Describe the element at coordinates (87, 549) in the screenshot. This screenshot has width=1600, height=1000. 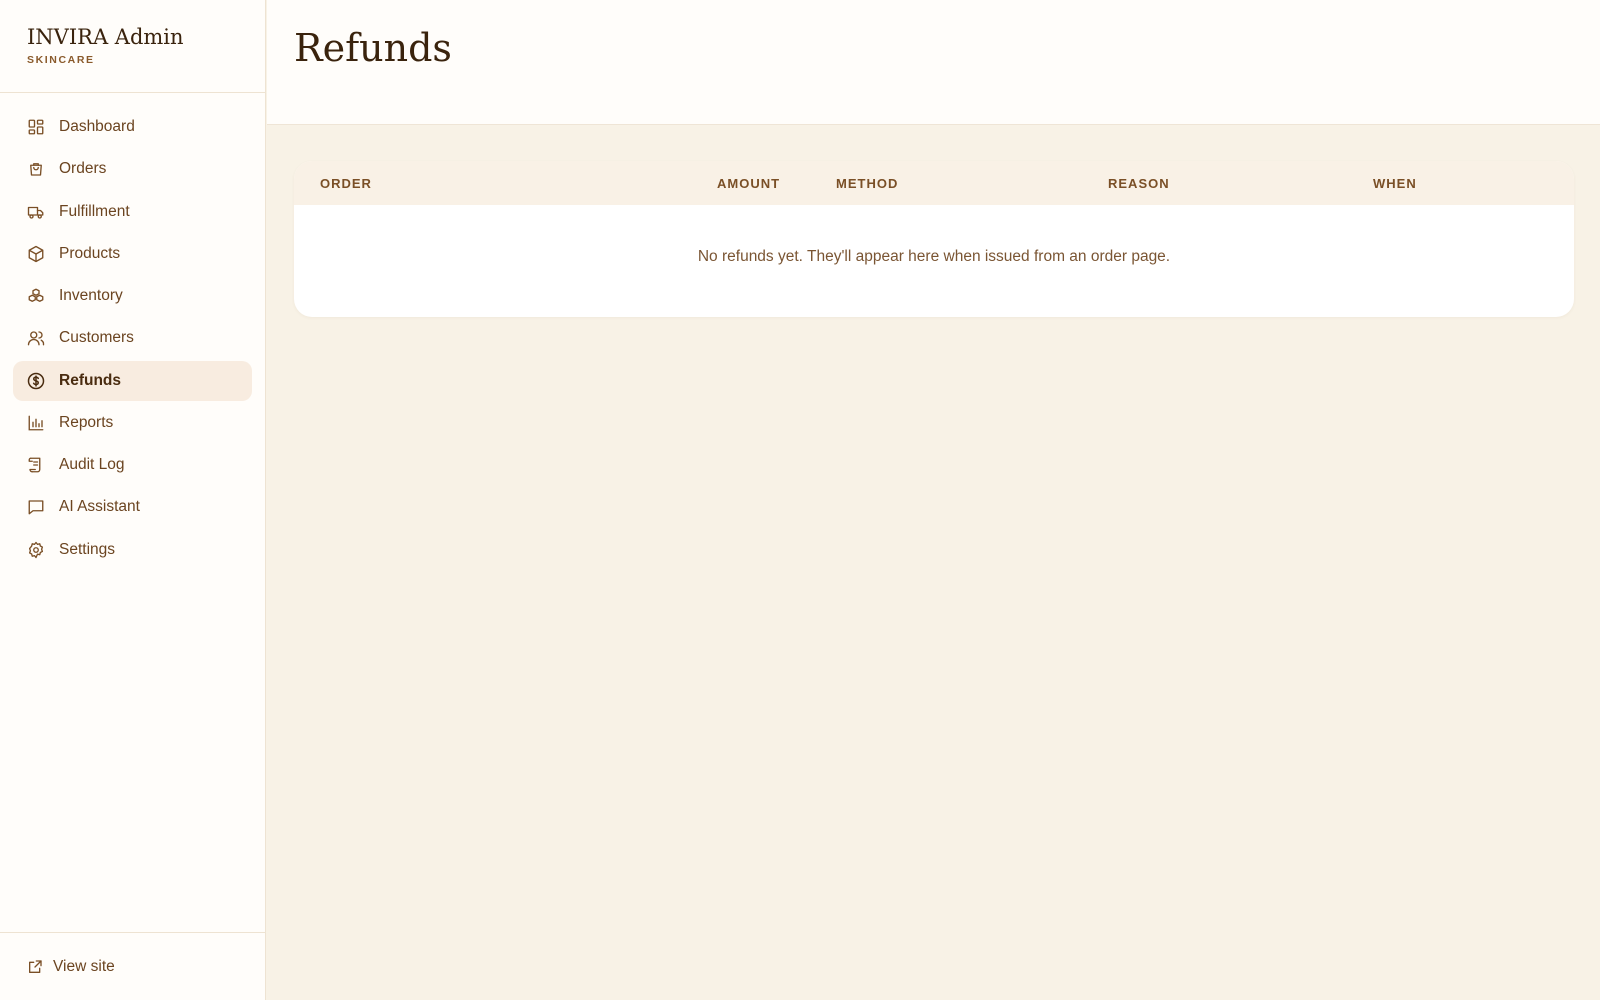
I see `sidebar-item-label: Settings` at that location.